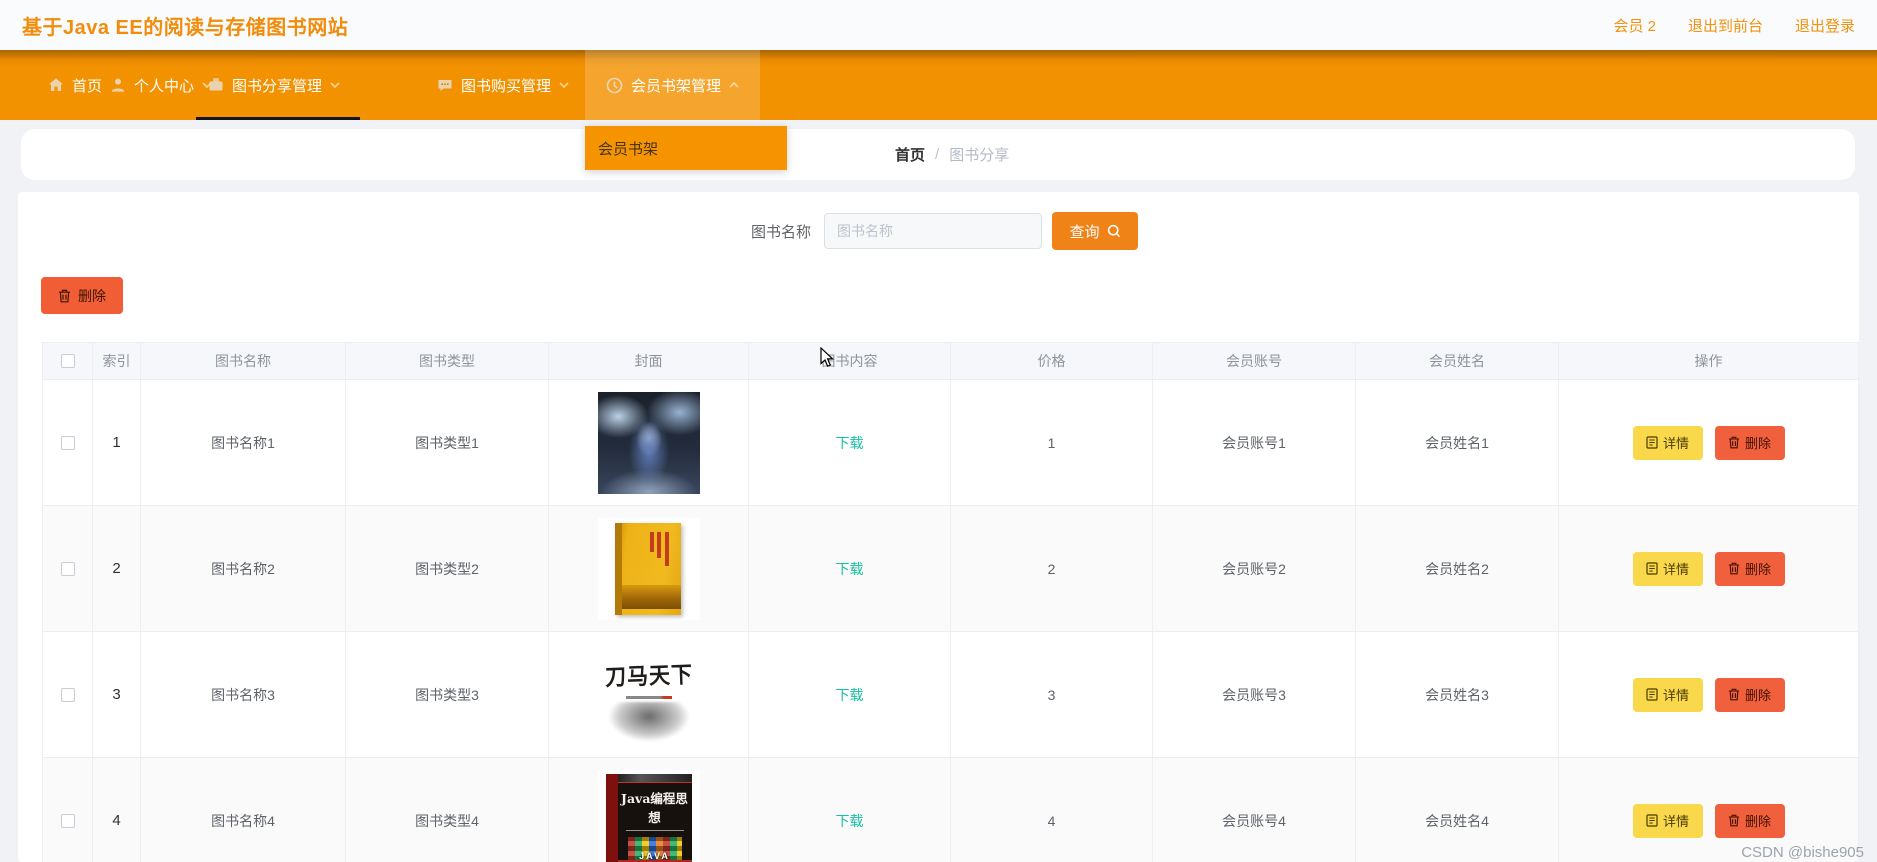 The image size is (1877, 862). I want to click on watermark: CSDN @bishe905, so click(1802, 852).